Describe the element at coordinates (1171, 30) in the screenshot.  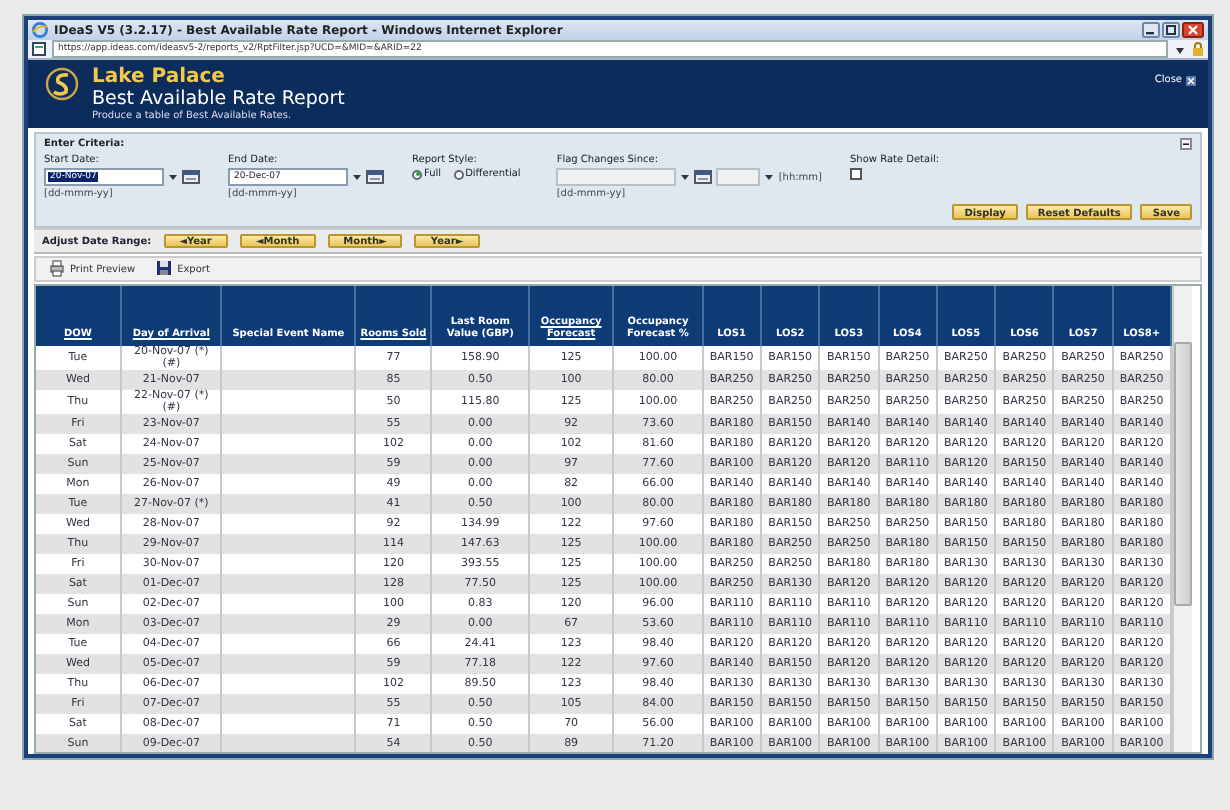
I see `maximize-button` at that location.